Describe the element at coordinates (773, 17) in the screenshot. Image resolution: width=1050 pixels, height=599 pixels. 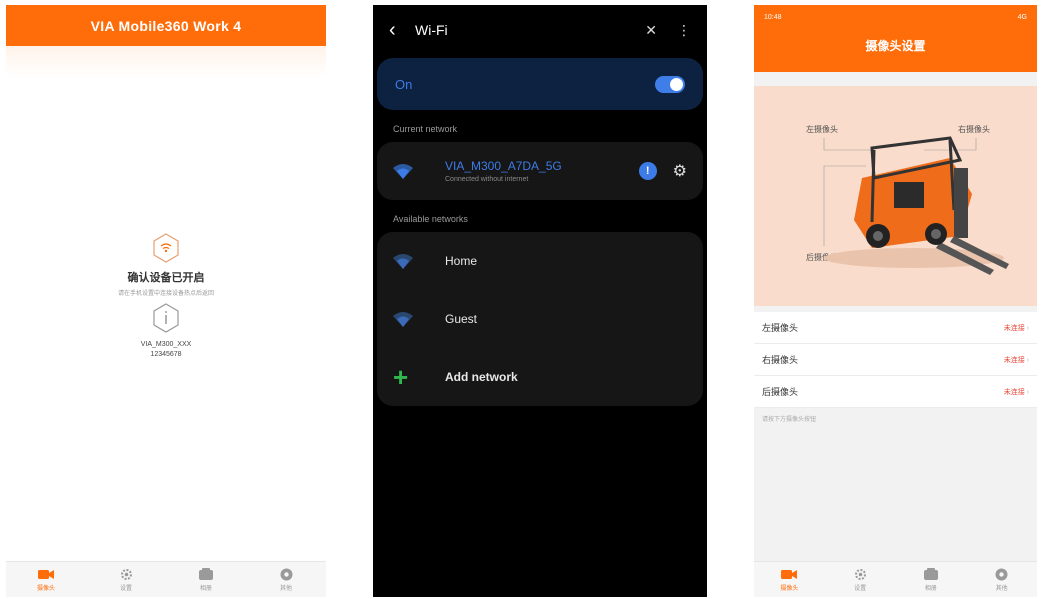
I see `status-time: 10:48` at that location.